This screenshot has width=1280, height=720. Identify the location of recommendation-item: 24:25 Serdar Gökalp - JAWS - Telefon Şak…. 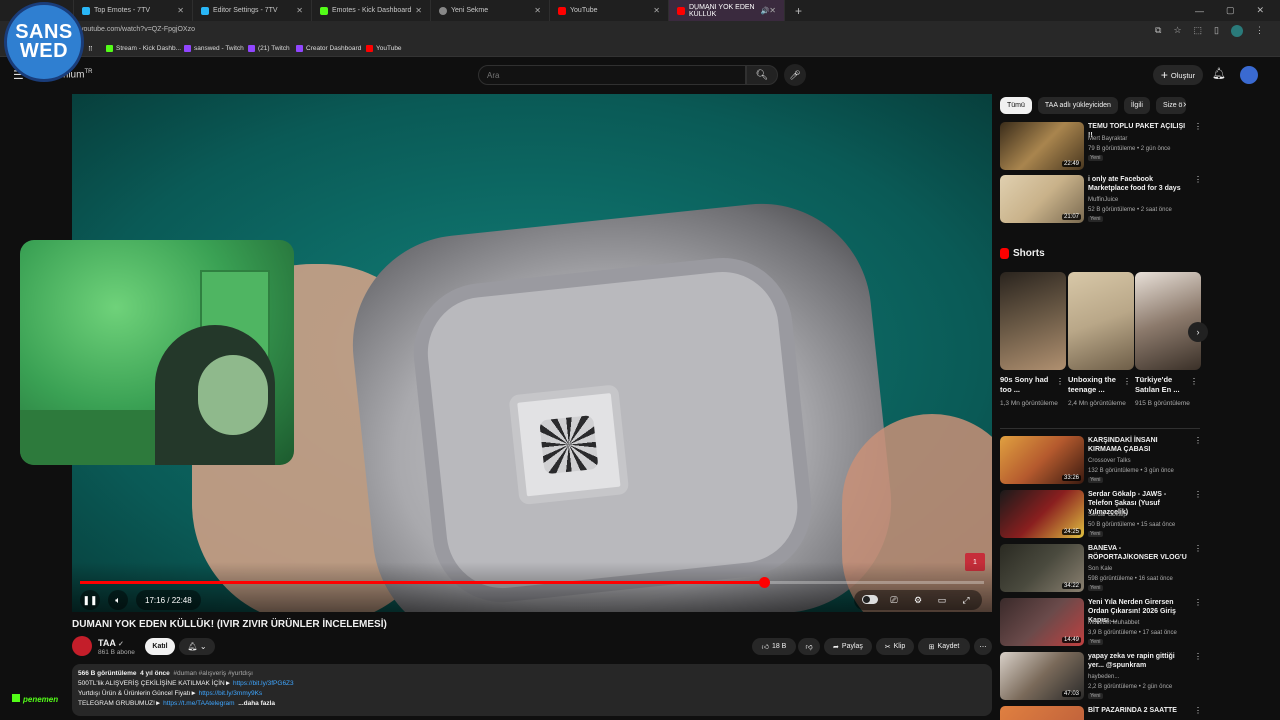
(1101, 514).